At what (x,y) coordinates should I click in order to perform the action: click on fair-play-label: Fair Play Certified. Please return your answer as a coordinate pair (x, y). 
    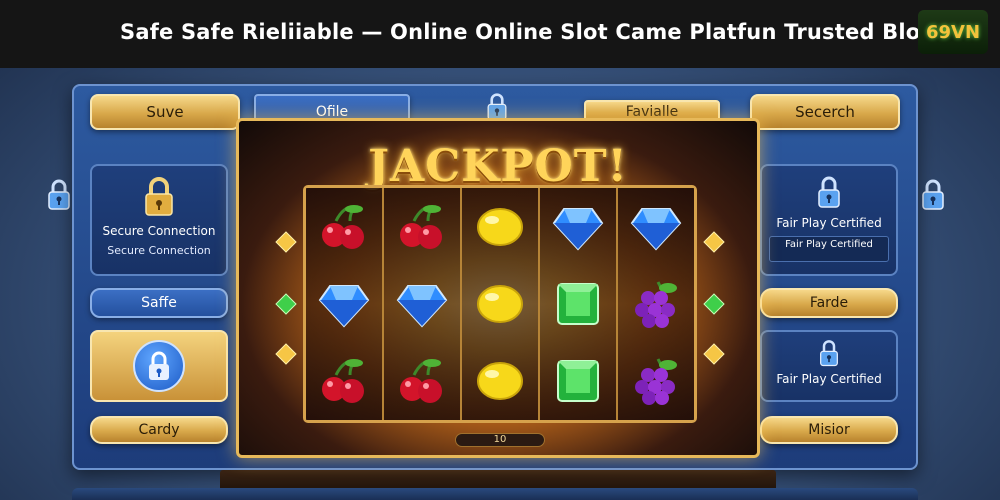
    Looking at the image, I should click on (829, 223).